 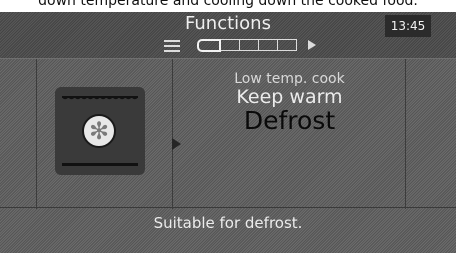 What do you see at coordinates (312, 45) in the screenshot?
I see `next-page-arrow-icon` at bounding box center [312, 45].